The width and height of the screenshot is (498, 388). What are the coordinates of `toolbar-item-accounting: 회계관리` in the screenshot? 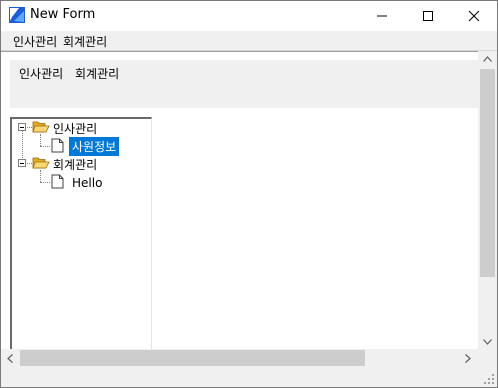 It's located at (97, 73).